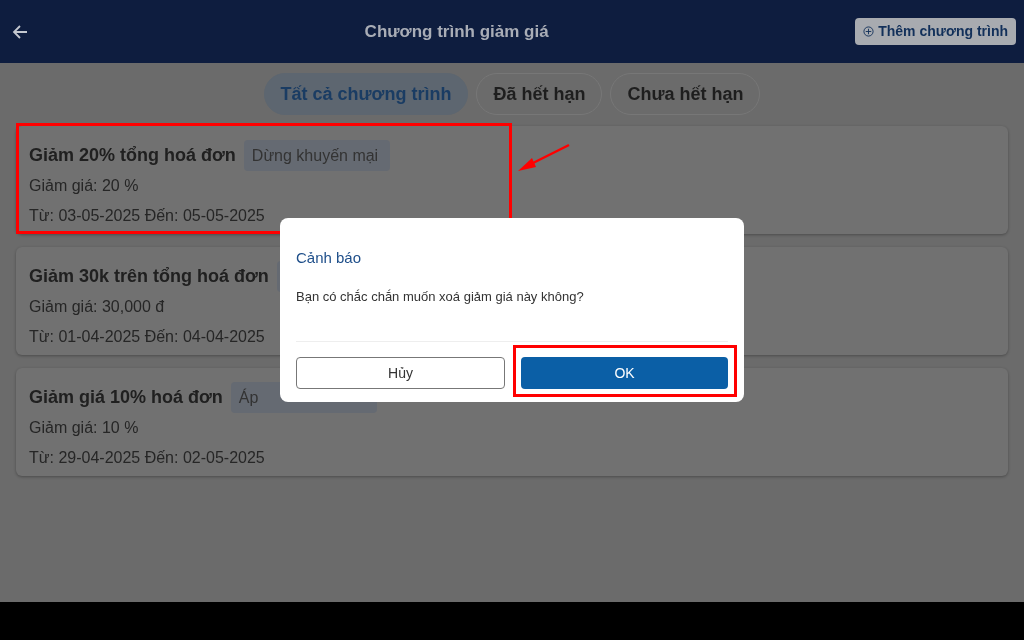 The width and height of the screenshot is (1024, 640). What do you see at coordinates (147, 337) in the screenshot?
I see `discount-period: Từ: 01-04-2025 Đến: 04-04-2025` at bounding box center [147, 337].